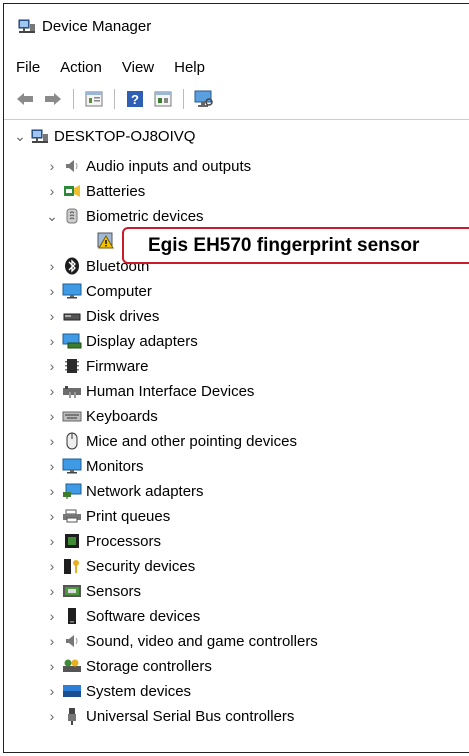 Image resolution: width=469 pixels, height=756 pixels. I want to click on tree-item-monitors: › Monitors, so click(95, 466).